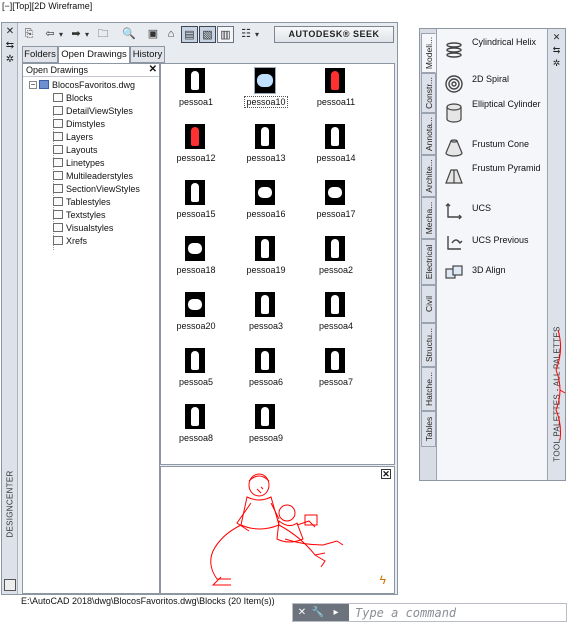 The height and width of the screenshot is (623, 567). I want to click on views-icon: ☷, so click(246, 34).